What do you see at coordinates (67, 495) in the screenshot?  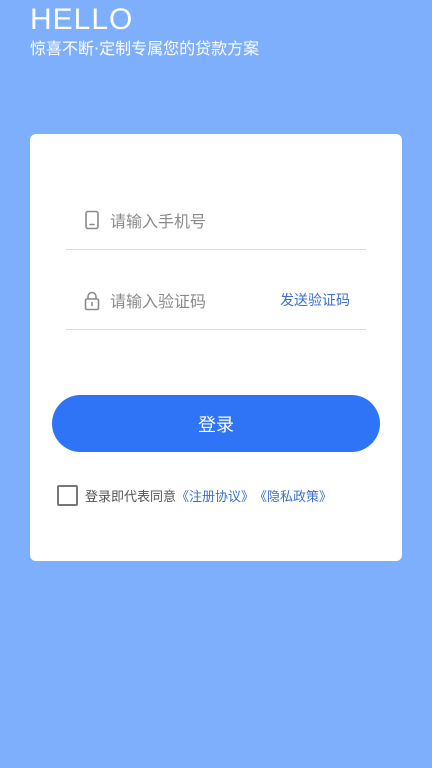 I see `agreement-checkbox` at bounding box center [67, 495].